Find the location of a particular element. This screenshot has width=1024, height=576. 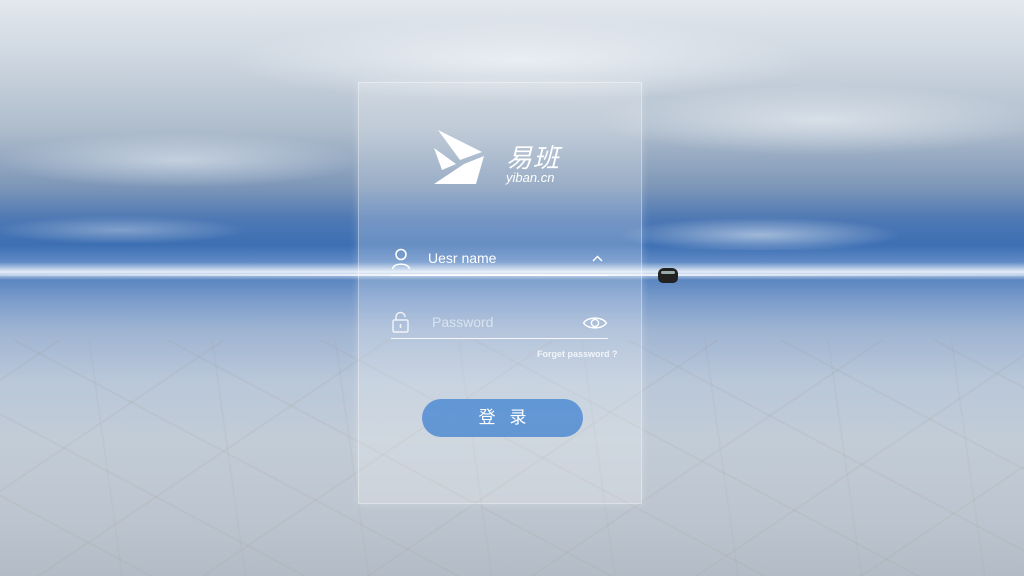

password-field: Password is located at coordinates (499, 322).